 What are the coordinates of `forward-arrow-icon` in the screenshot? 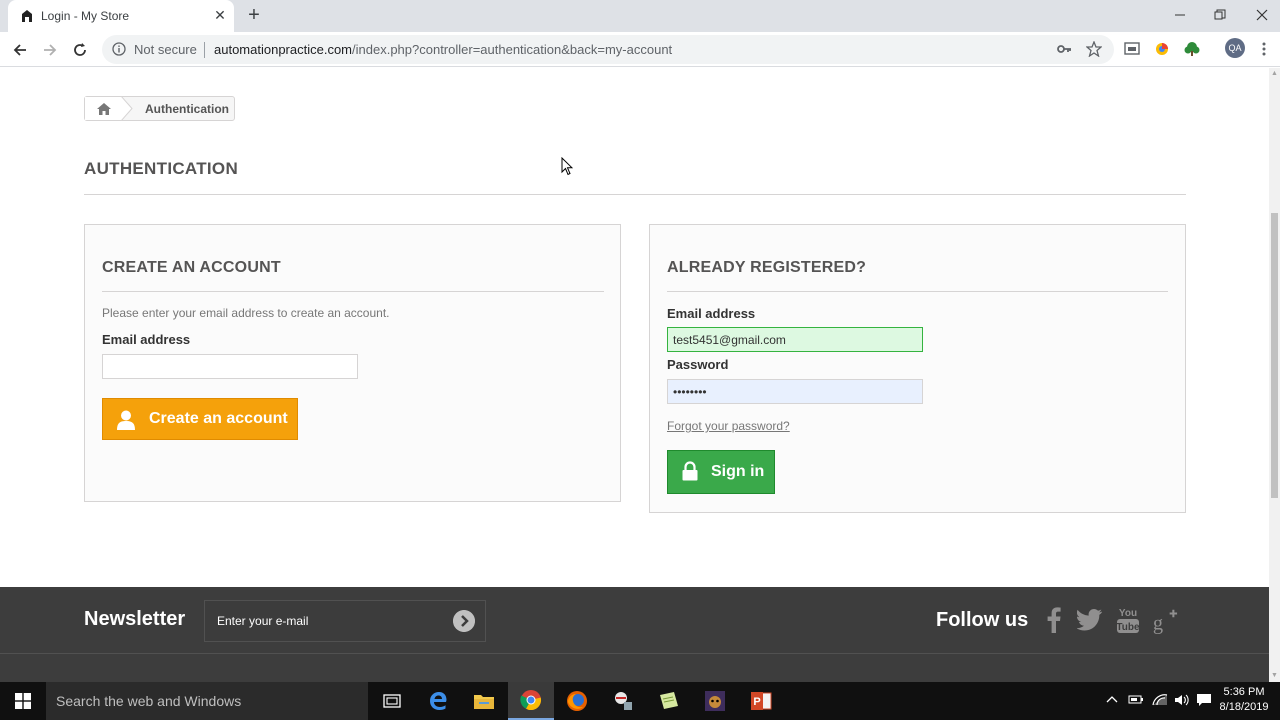 It's located at (50, 50).